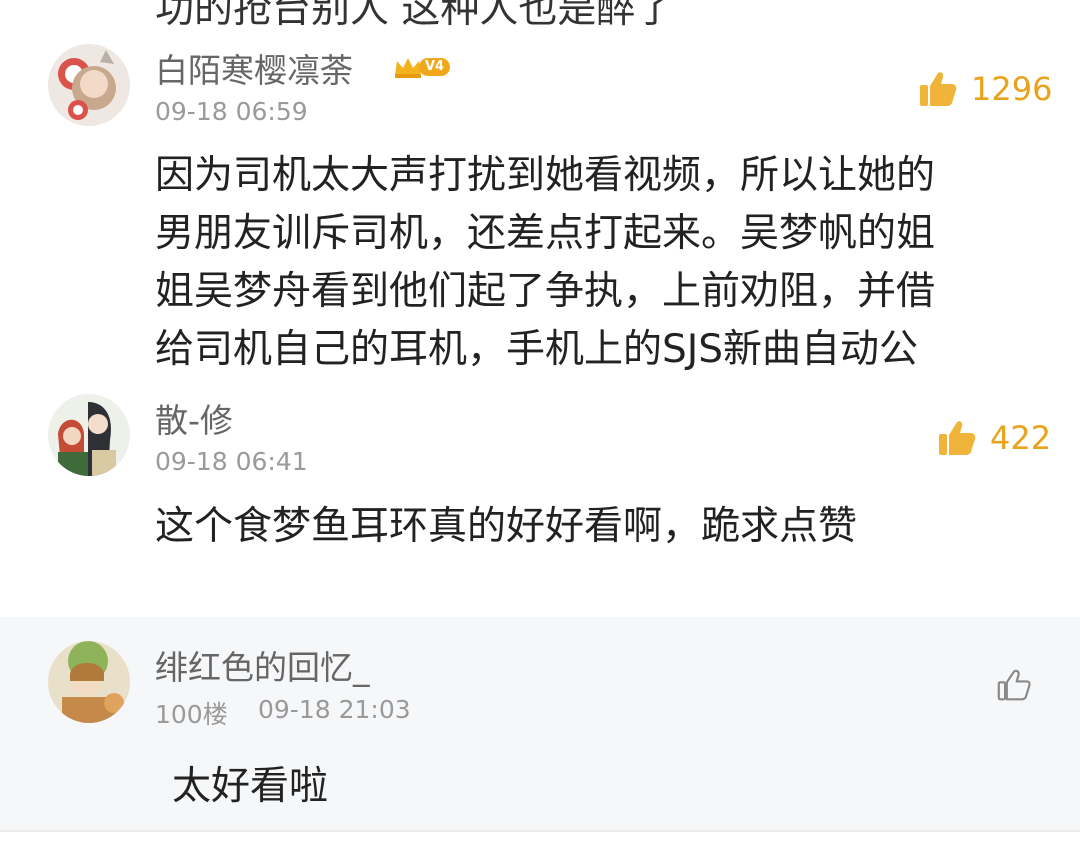 The height and width of the screenshot is (844, 1080). I want to click on comment-timestamp: 09-18 06:41, so click(231, 461).